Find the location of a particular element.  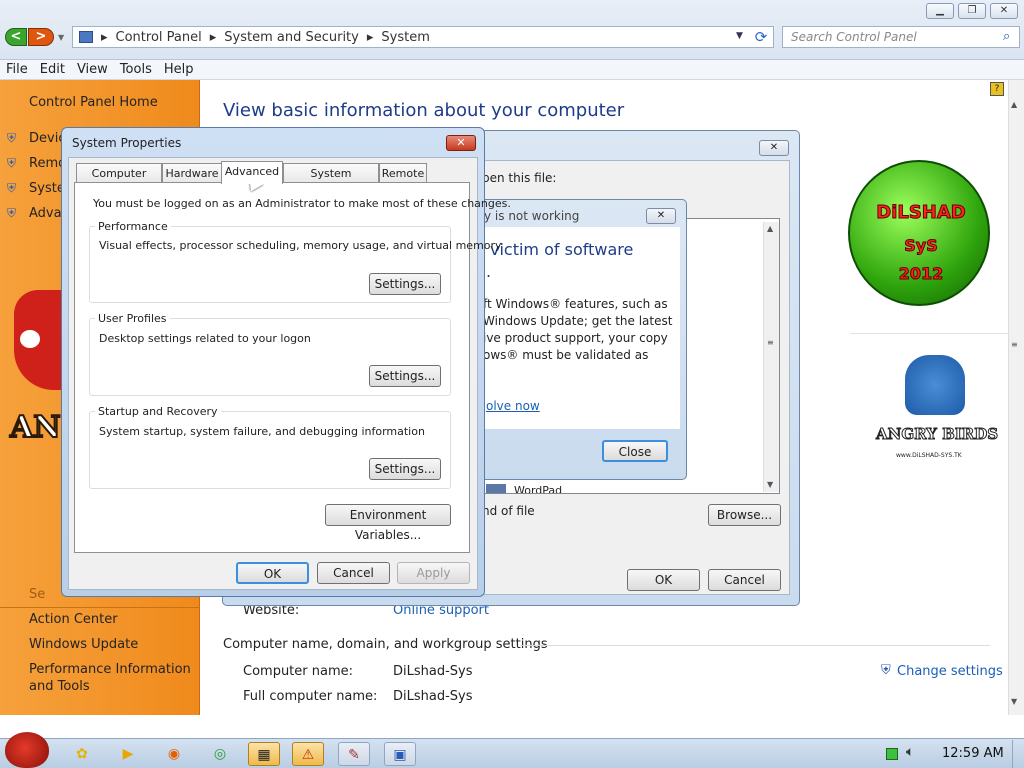

minimize-button: ▁ is located at coordinates (940, 11).